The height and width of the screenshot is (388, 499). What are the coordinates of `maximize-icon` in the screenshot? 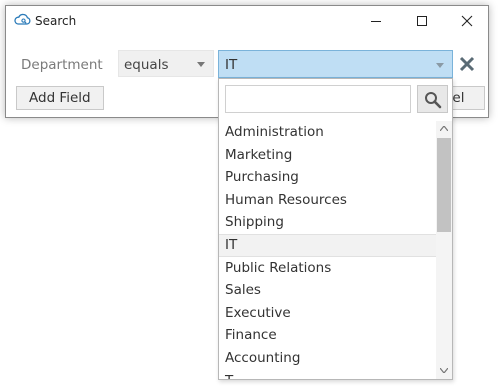 It's located at (422, 21).